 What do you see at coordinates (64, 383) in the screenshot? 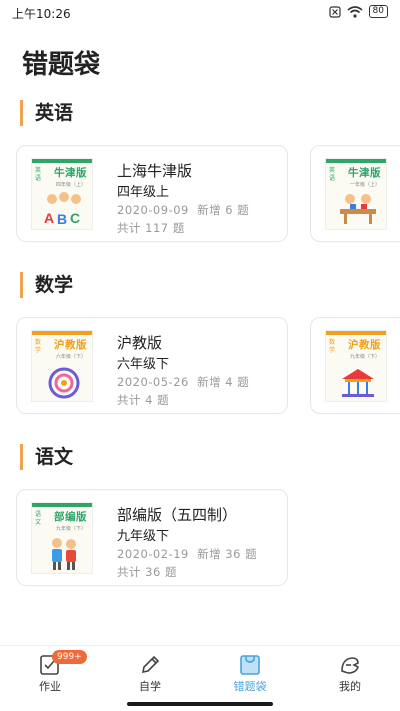
I see `swirl-illustration` at bounding box center [64, 383].